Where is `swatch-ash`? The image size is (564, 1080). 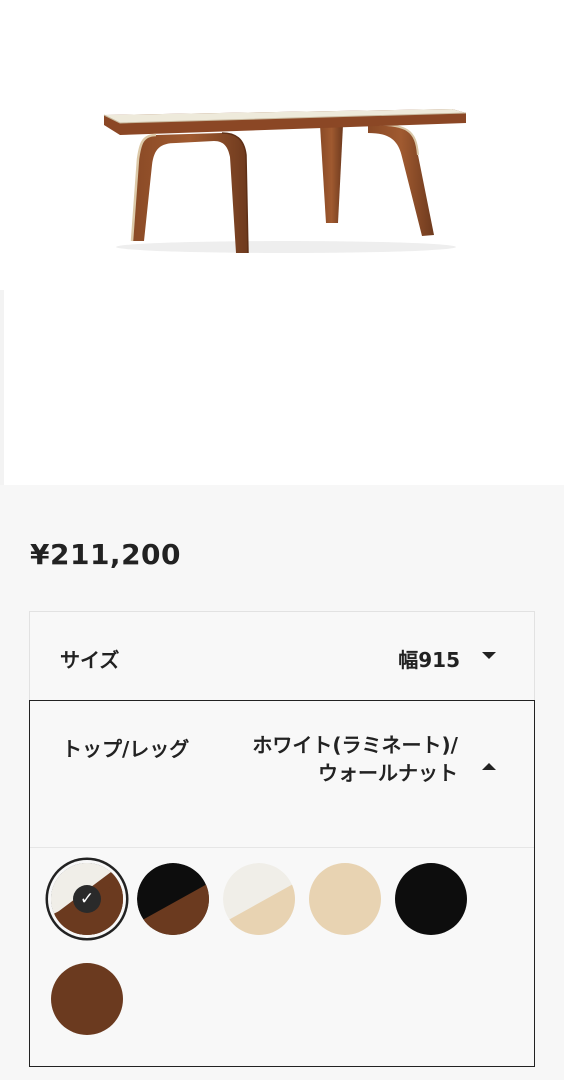 swatch-ash is located at coordinates (345, 899).